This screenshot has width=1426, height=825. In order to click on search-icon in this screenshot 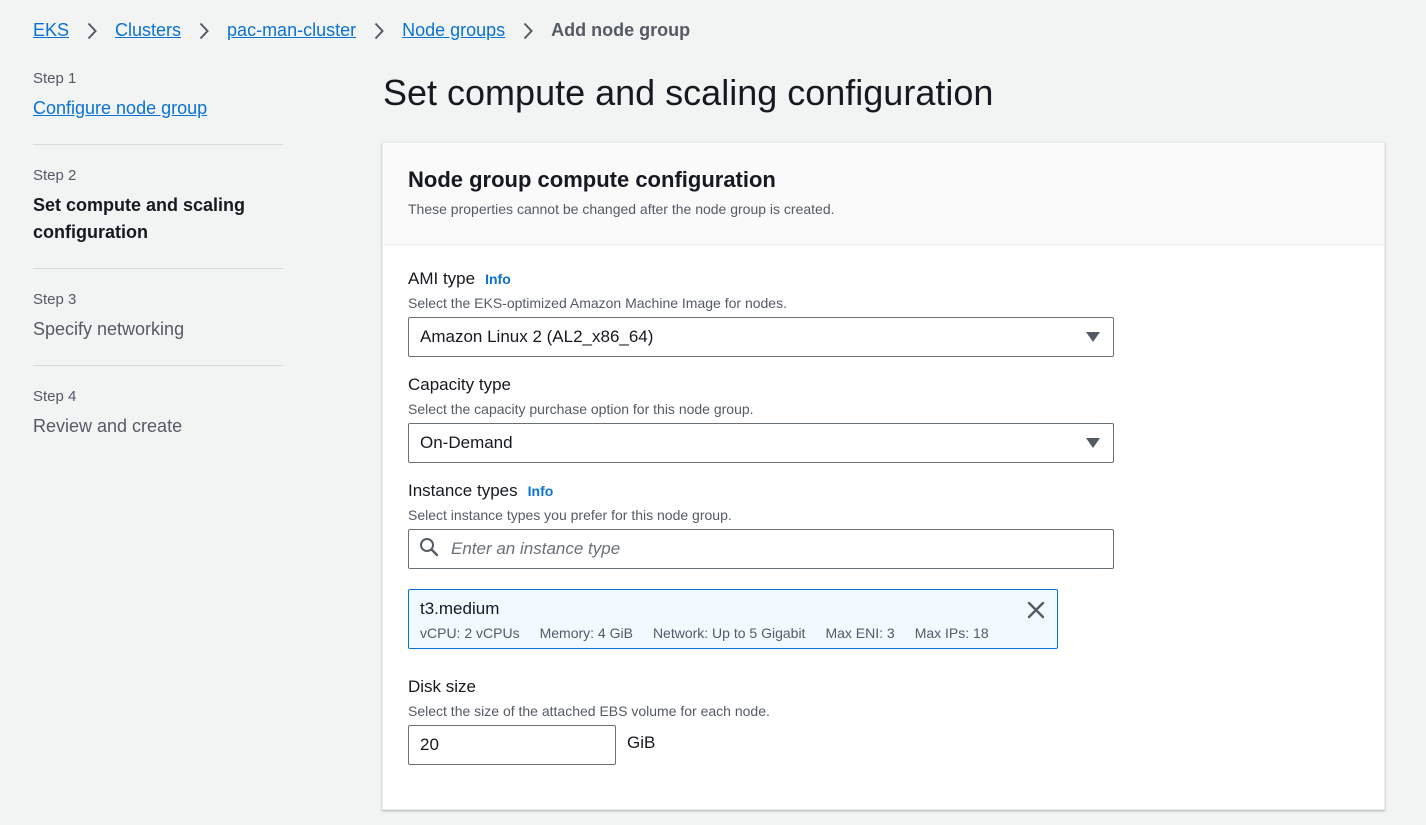, I will do `click(429, 549)`.